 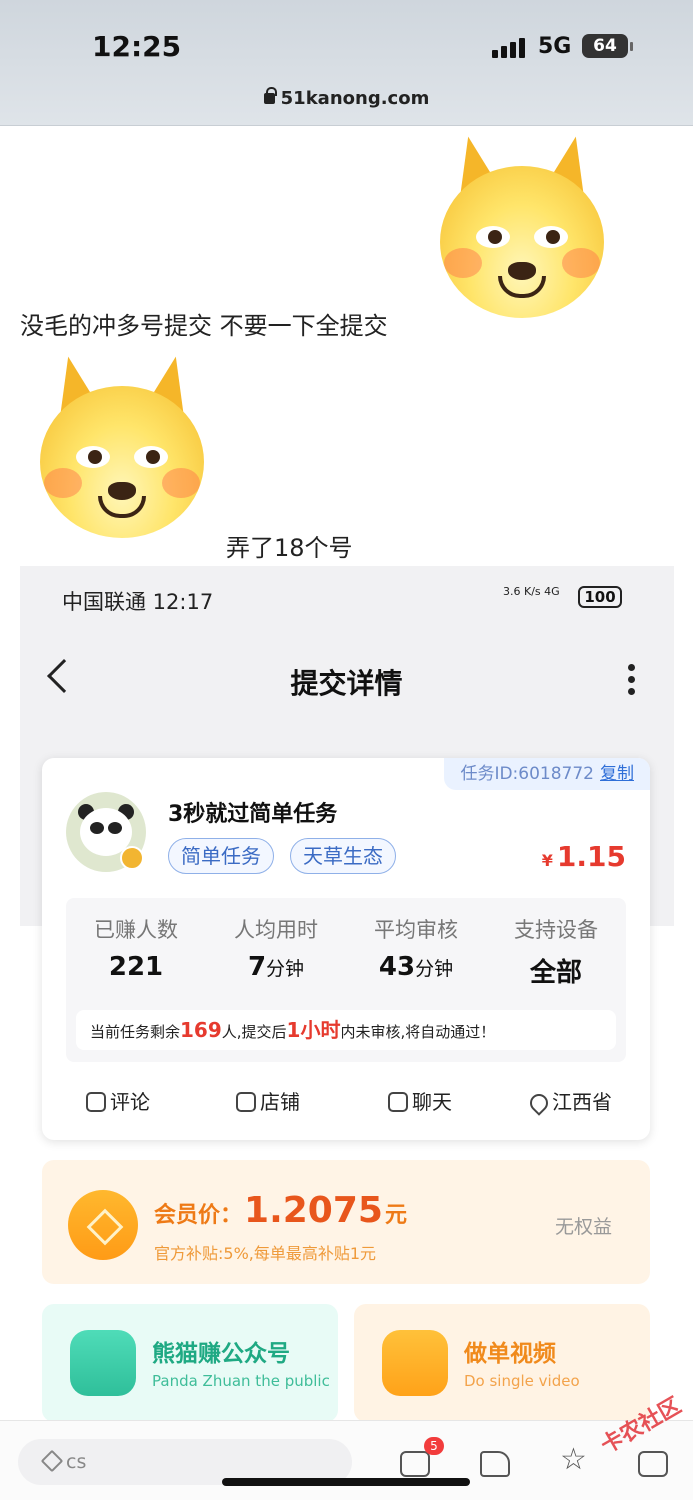 What do you see at coordinates (531, 591) in the screenshot?
I see `shot-net-speed: 3.6 K/s 4G` at bounding box center [531, 591].